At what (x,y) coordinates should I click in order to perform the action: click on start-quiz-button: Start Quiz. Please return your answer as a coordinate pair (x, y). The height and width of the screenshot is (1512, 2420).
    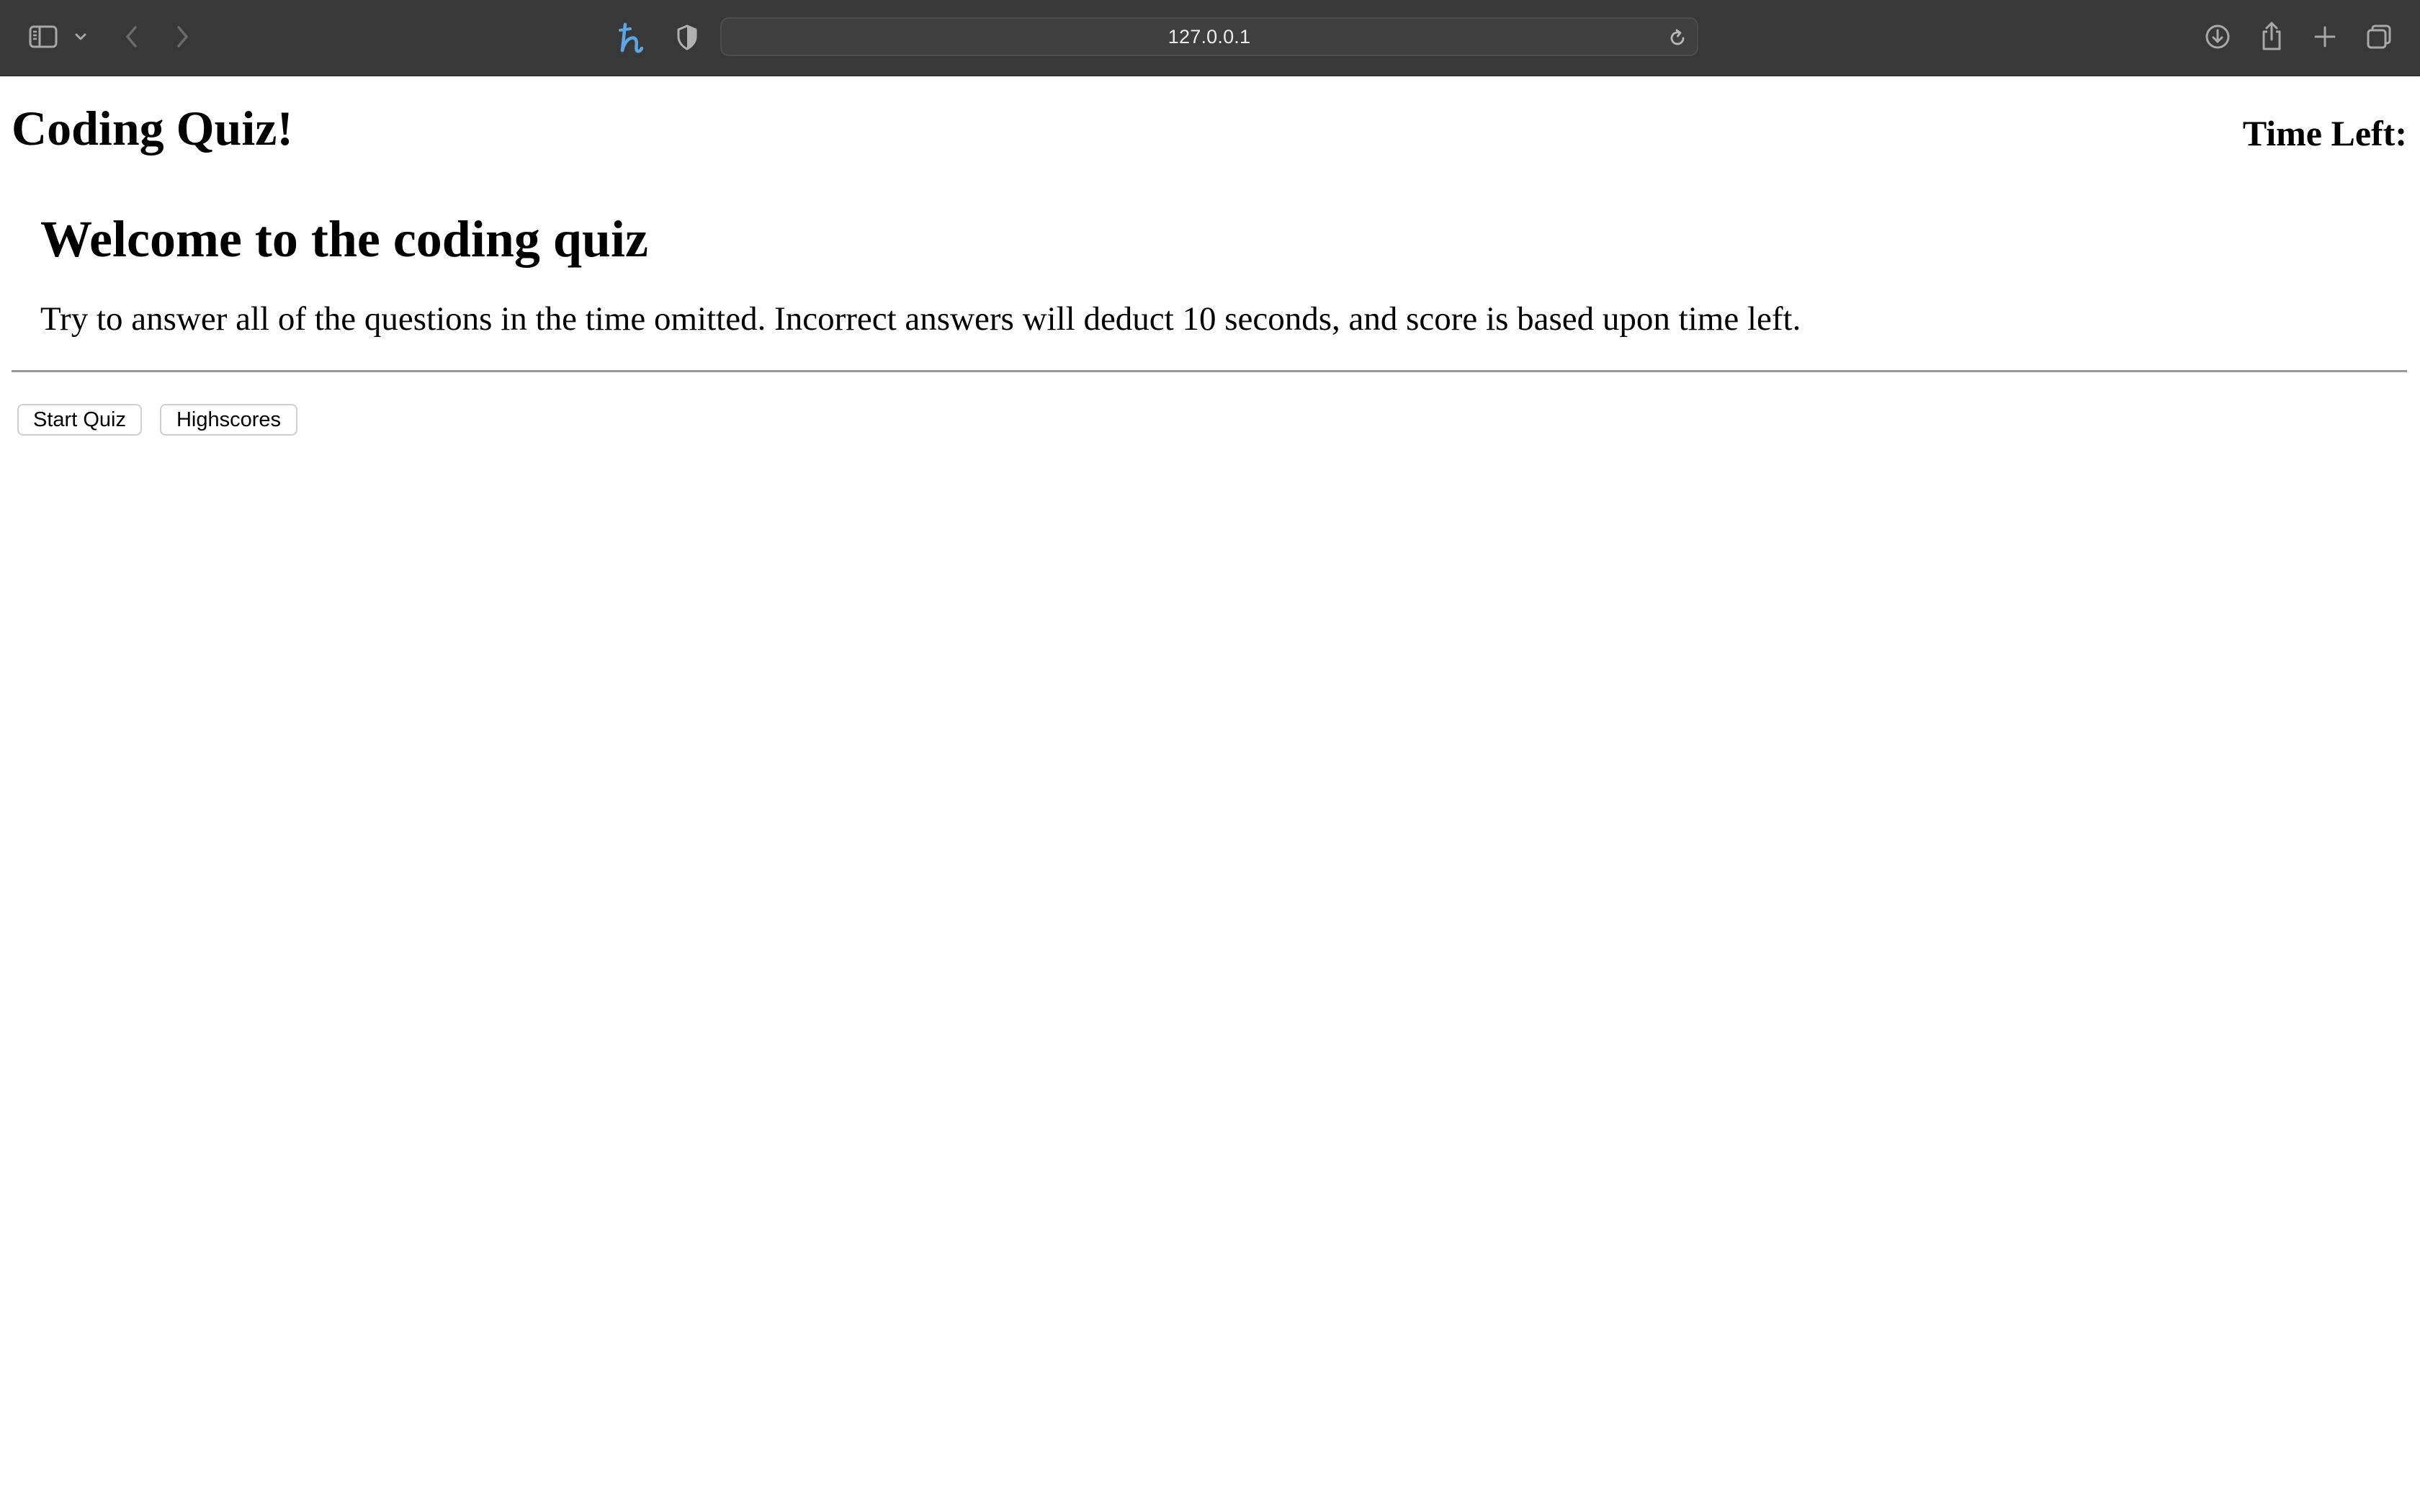
    Looking at the image, I should click on (79, 420).